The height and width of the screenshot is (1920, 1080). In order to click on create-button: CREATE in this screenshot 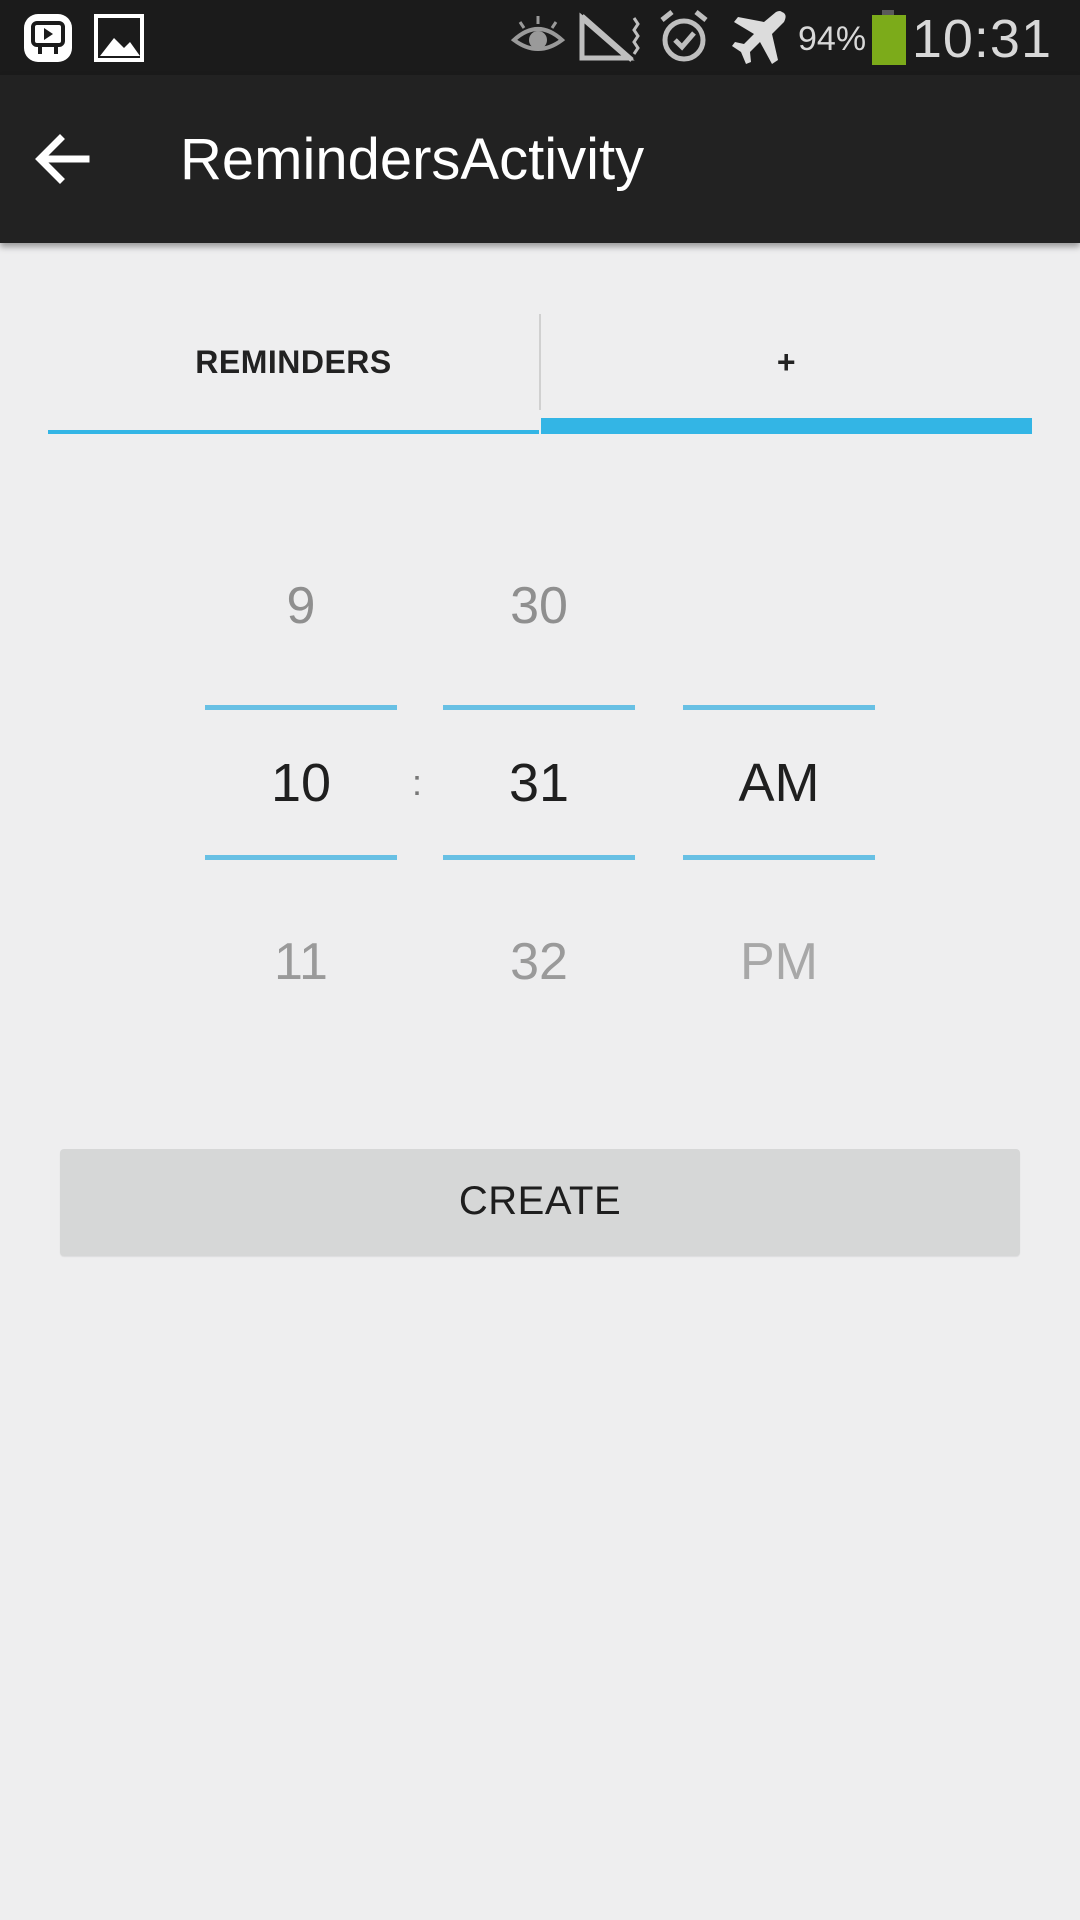, I will do `click(540, 1202)`.